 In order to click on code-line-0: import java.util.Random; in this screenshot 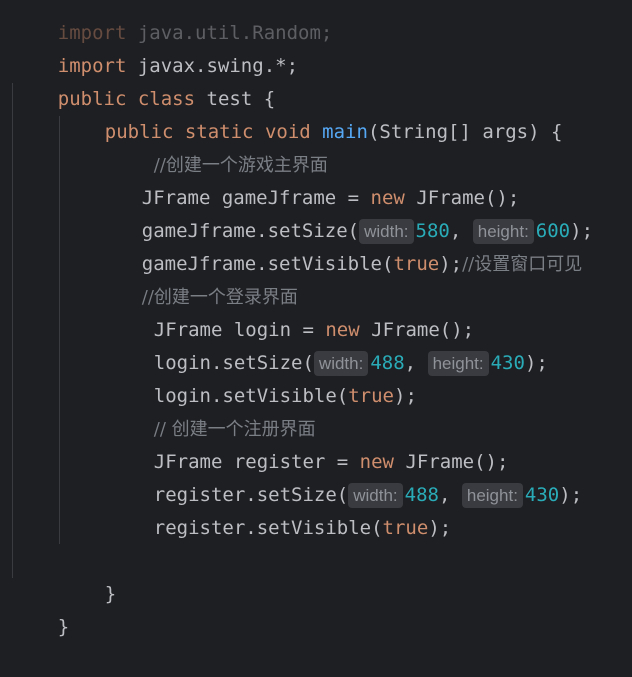, I will do `click(172, 22)`.